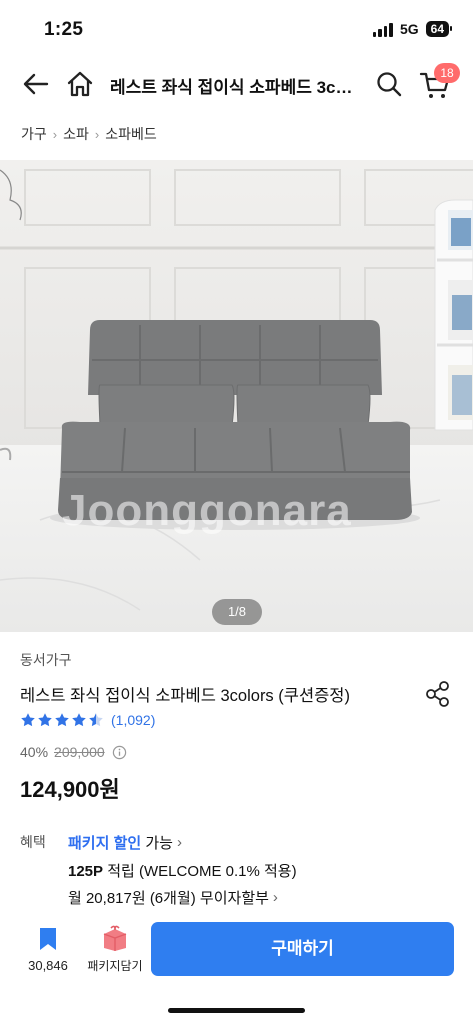  I want to click on back-arrow-icon, so click(36, 84).